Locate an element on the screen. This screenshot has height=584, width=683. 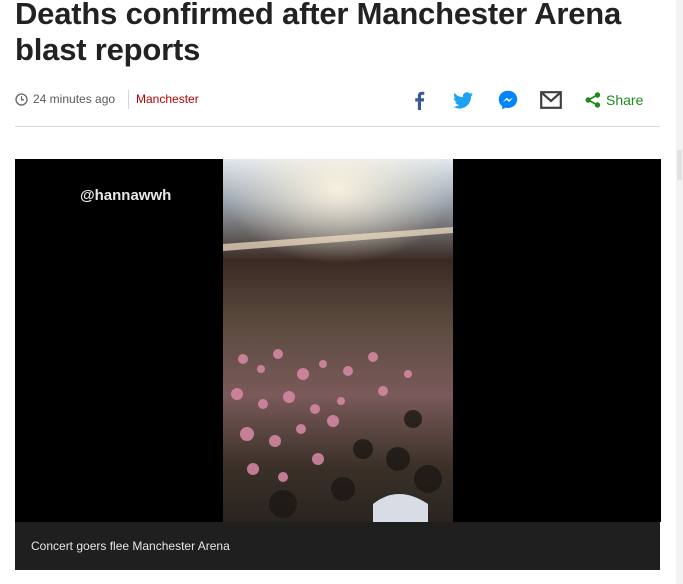
article-timestamp: 24 minutes ago is located at coordinates (74, 99).